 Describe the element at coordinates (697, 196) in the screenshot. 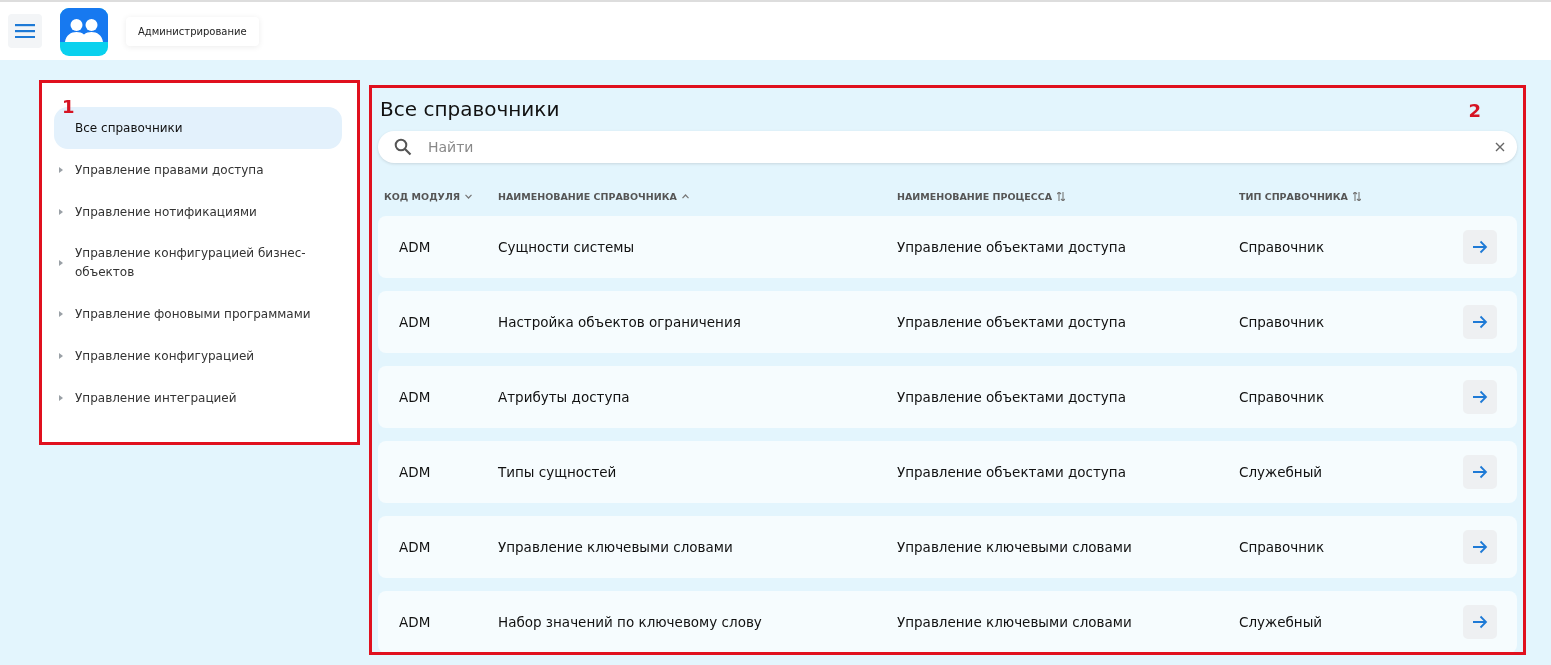

I see `column-header: НАИМЕНОВАНИЕ СПРАВОЧНИКА` at that location.